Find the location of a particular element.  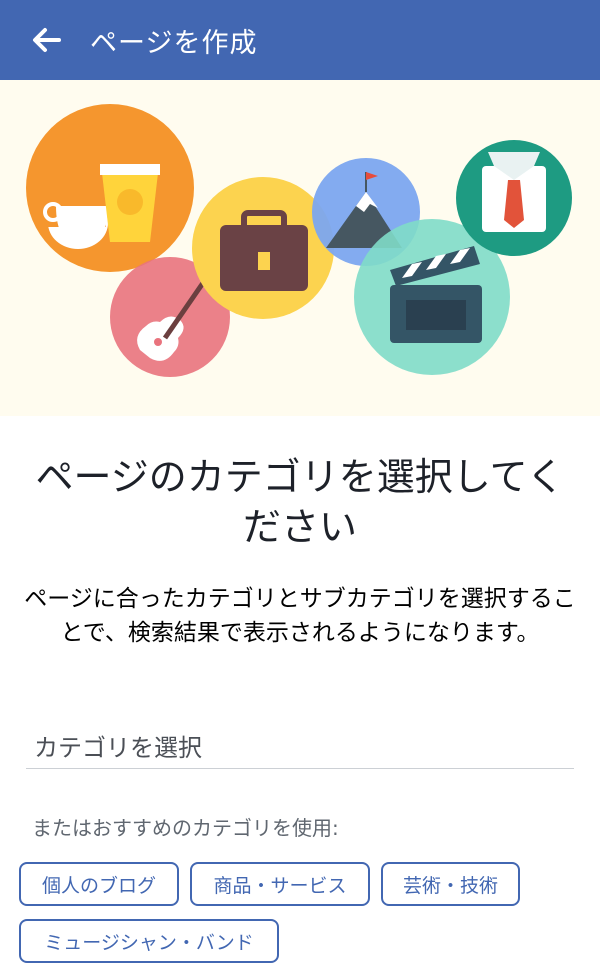

coffee-cups-icon is located at coordinates (110, 188).